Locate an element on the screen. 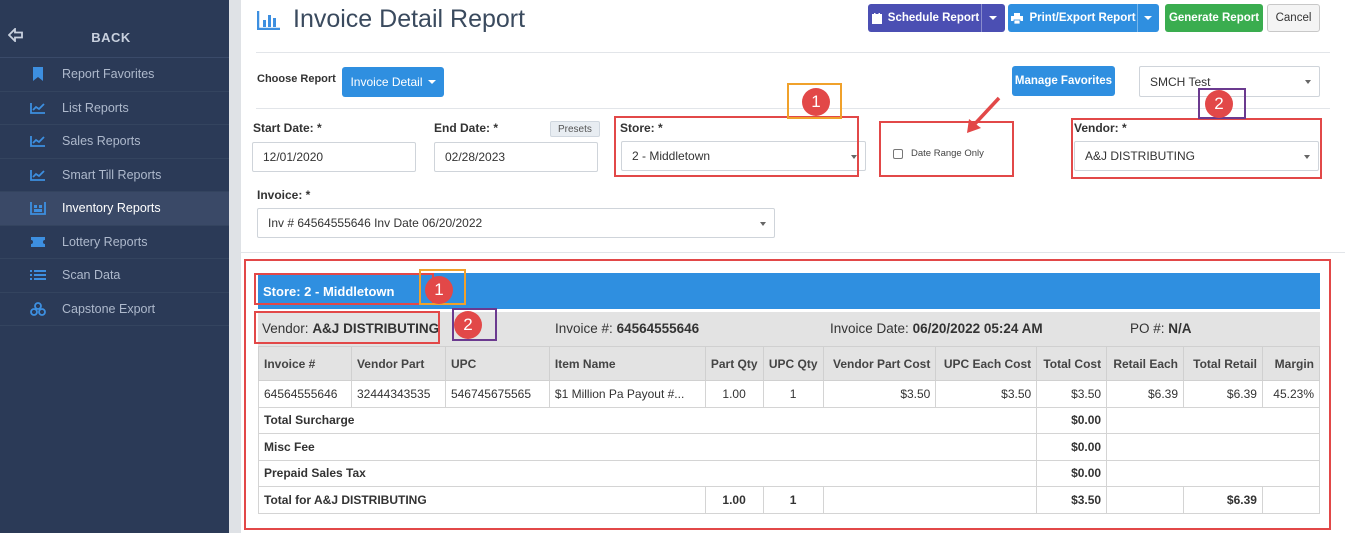 The height and width of the screenshot is (533, 1345). presets-button: Presets is located at coordinates (575, 129).